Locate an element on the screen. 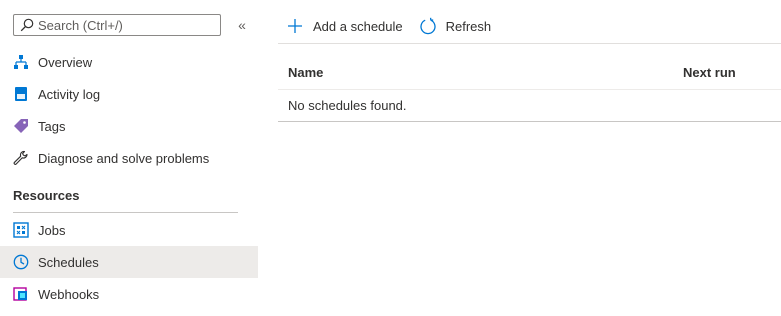 The width and height of the screenshot is (781, 316). sidebar-item-overview: Overview is located at coordinates (129, 62).